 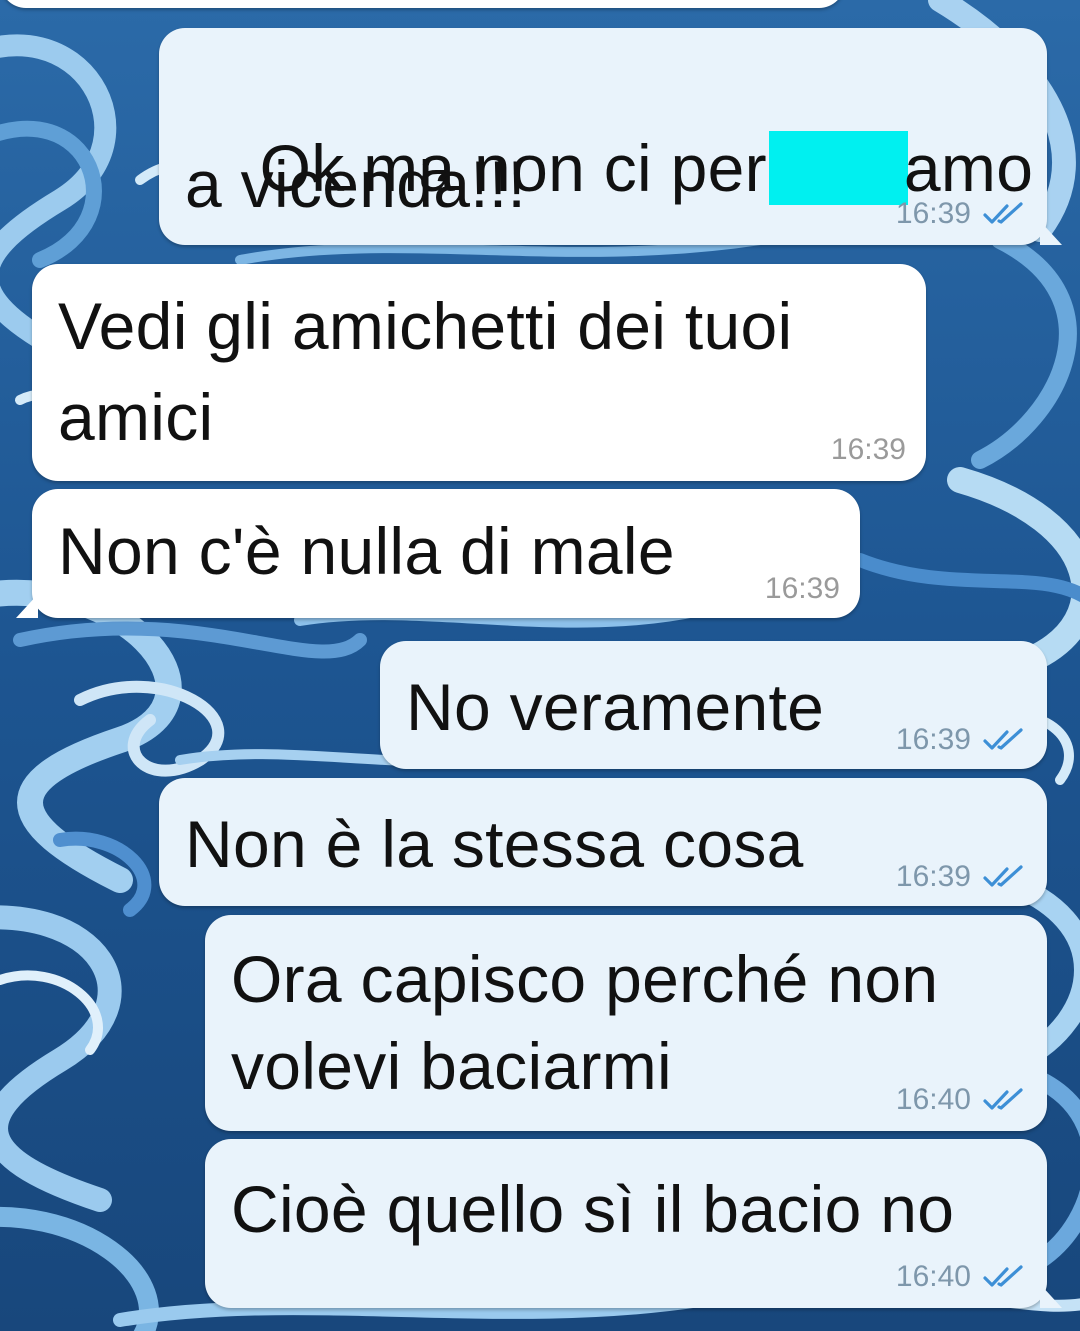 I want to click on message-bubble-incoming: Non c'è nulla di male 16:39, so click(x=446, y=553).